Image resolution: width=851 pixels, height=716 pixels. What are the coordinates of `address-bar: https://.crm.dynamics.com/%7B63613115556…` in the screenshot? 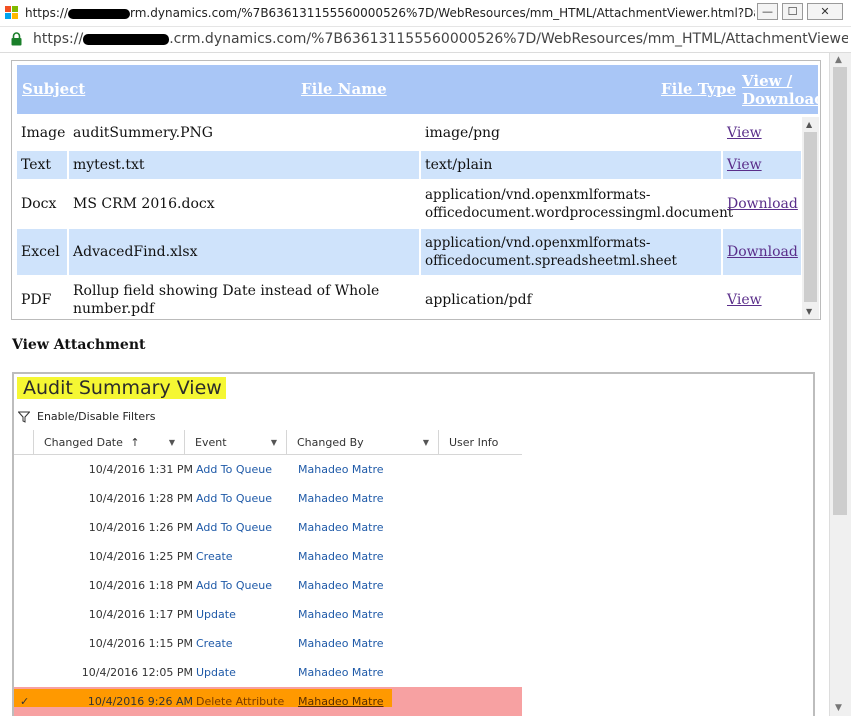 It's located at (425, 40).